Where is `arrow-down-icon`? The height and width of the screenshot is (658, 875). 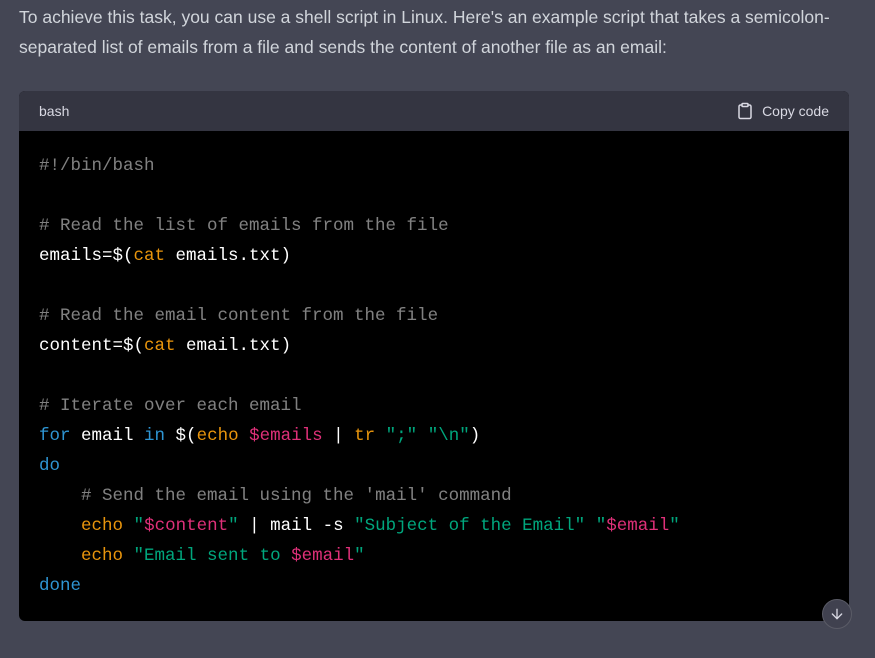
arrow-down-icon is located at coordinates (837, 614).